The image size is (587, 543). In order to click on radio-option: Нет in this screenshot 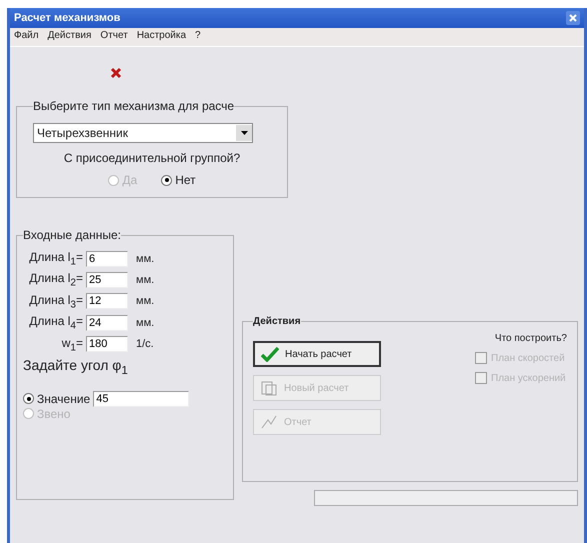, I will do `click(178, 180)`.